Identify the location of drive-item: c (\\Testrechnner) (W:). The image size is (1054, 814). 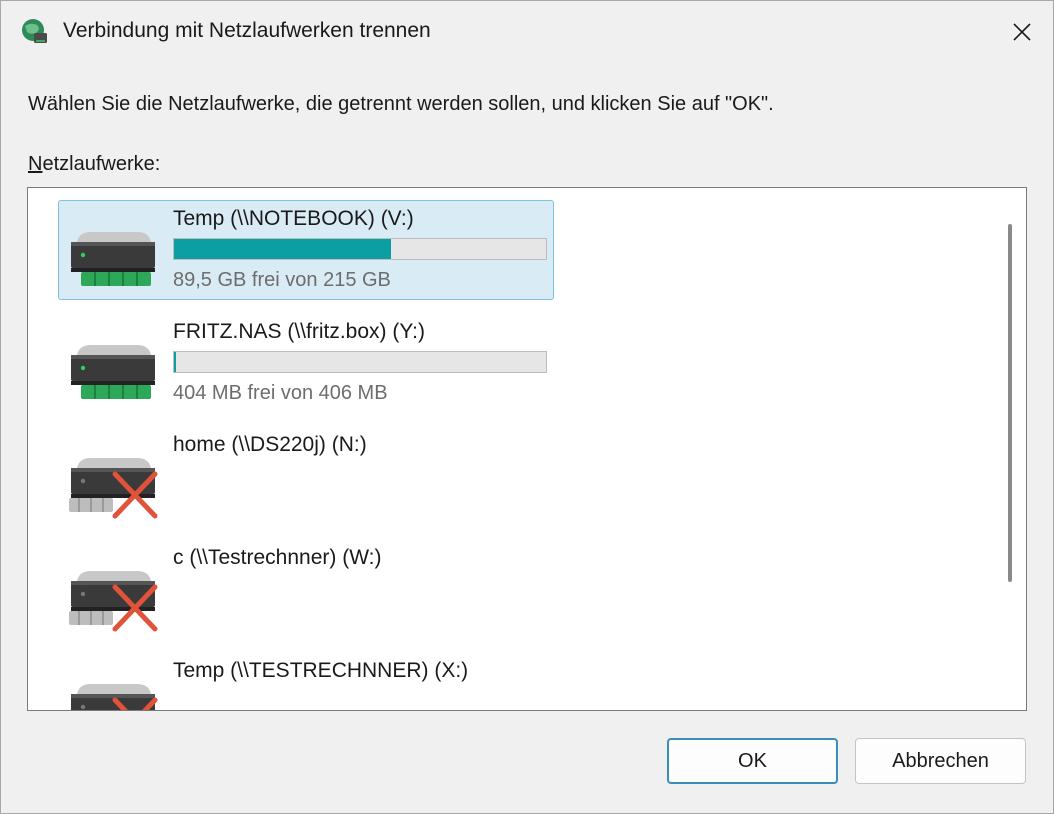
(306, 589).